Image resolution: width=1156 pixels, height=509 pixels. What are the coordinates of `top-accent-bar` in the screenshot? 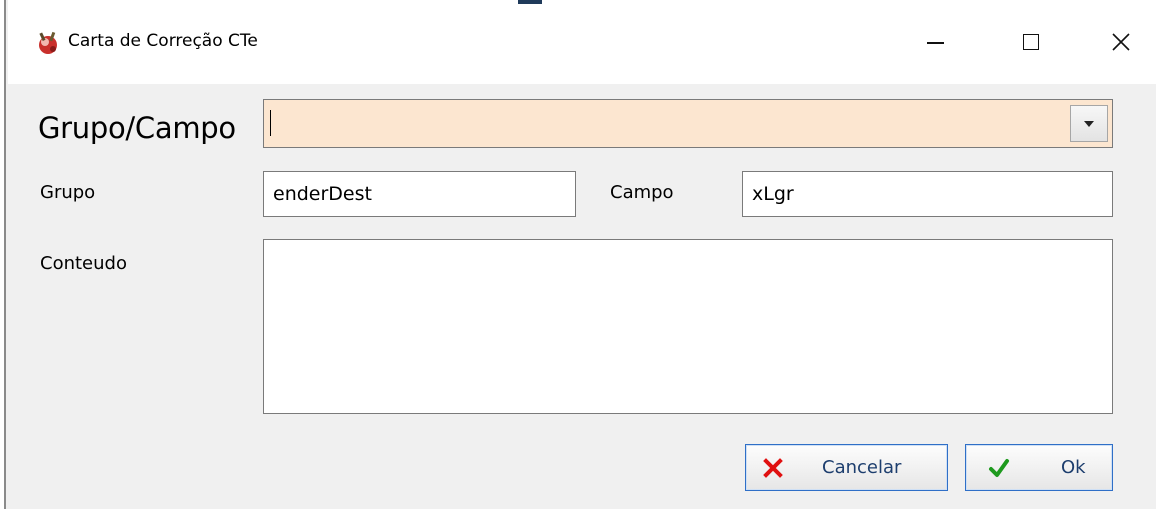 It's located at (530, 2).